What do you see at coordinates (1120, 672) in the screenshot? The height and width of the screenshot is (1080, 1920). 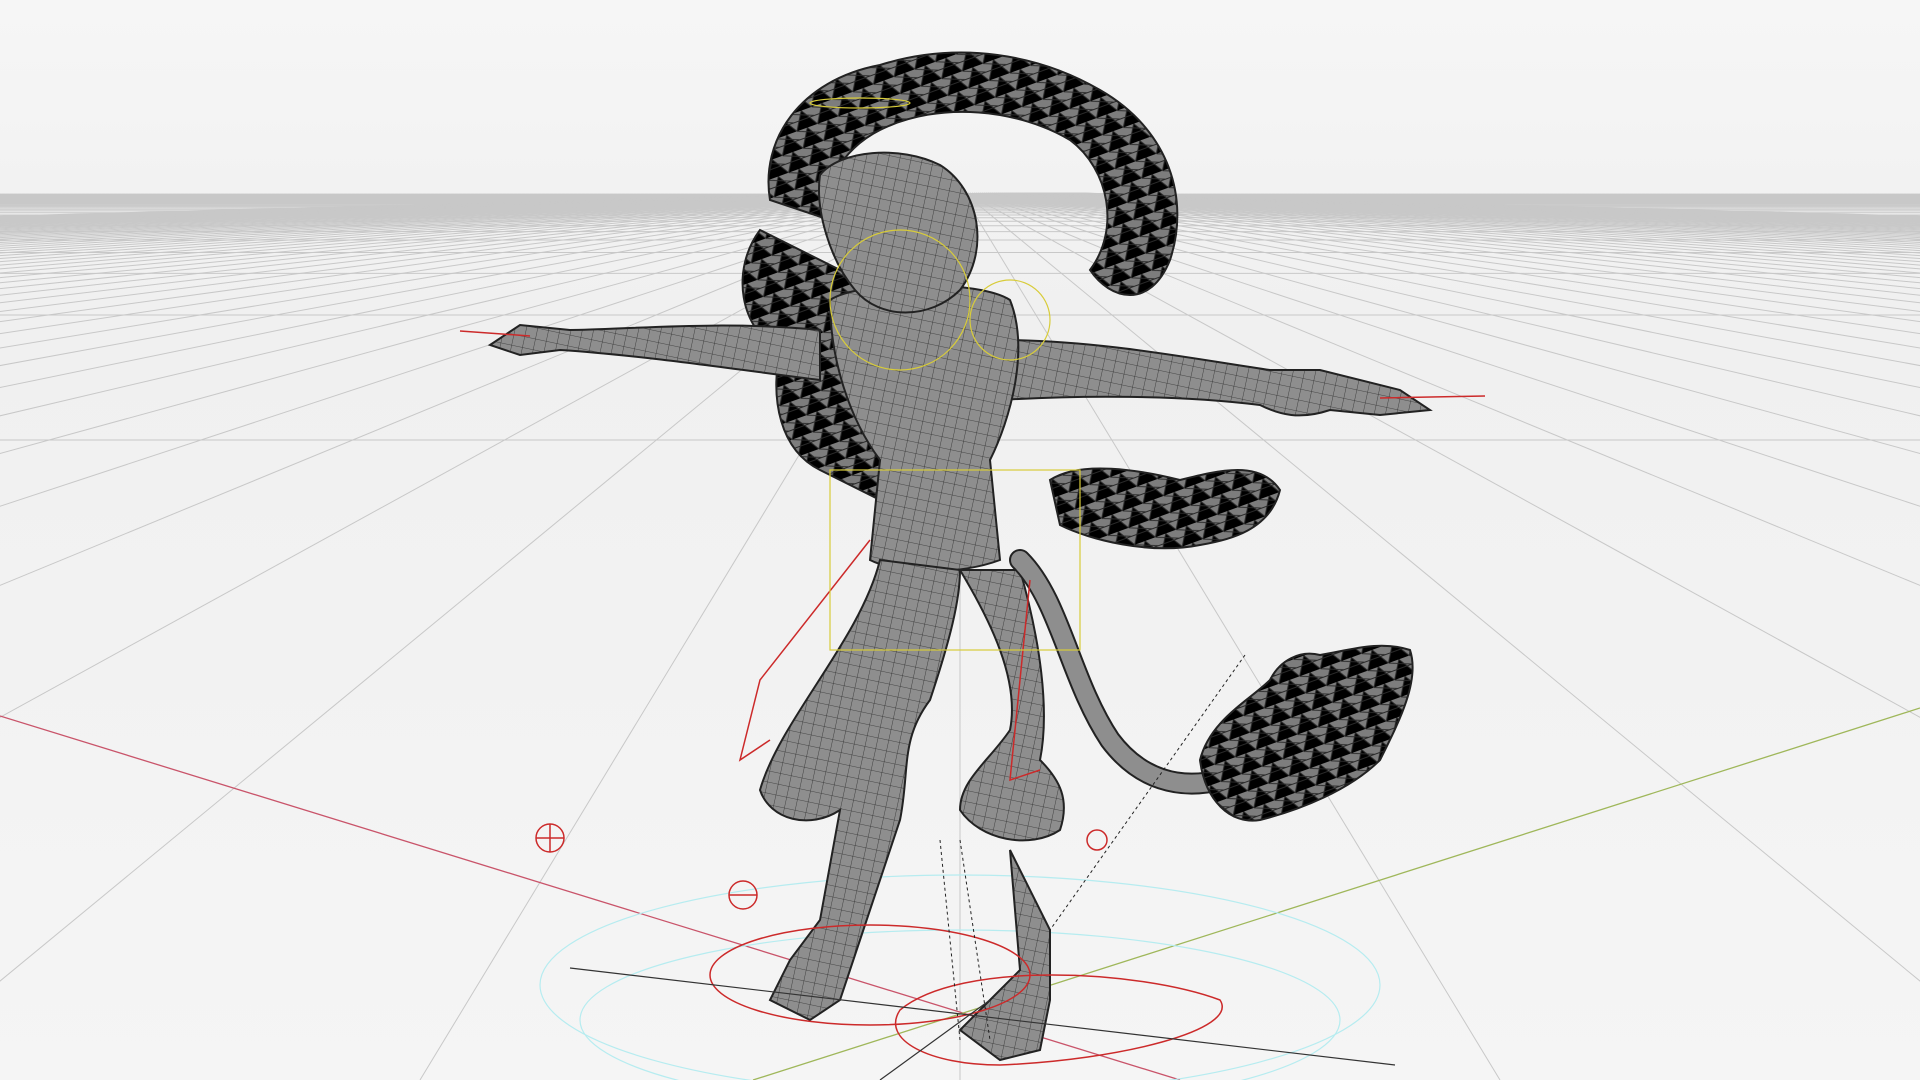 I see `tail` at bounding box center [1120, 672].